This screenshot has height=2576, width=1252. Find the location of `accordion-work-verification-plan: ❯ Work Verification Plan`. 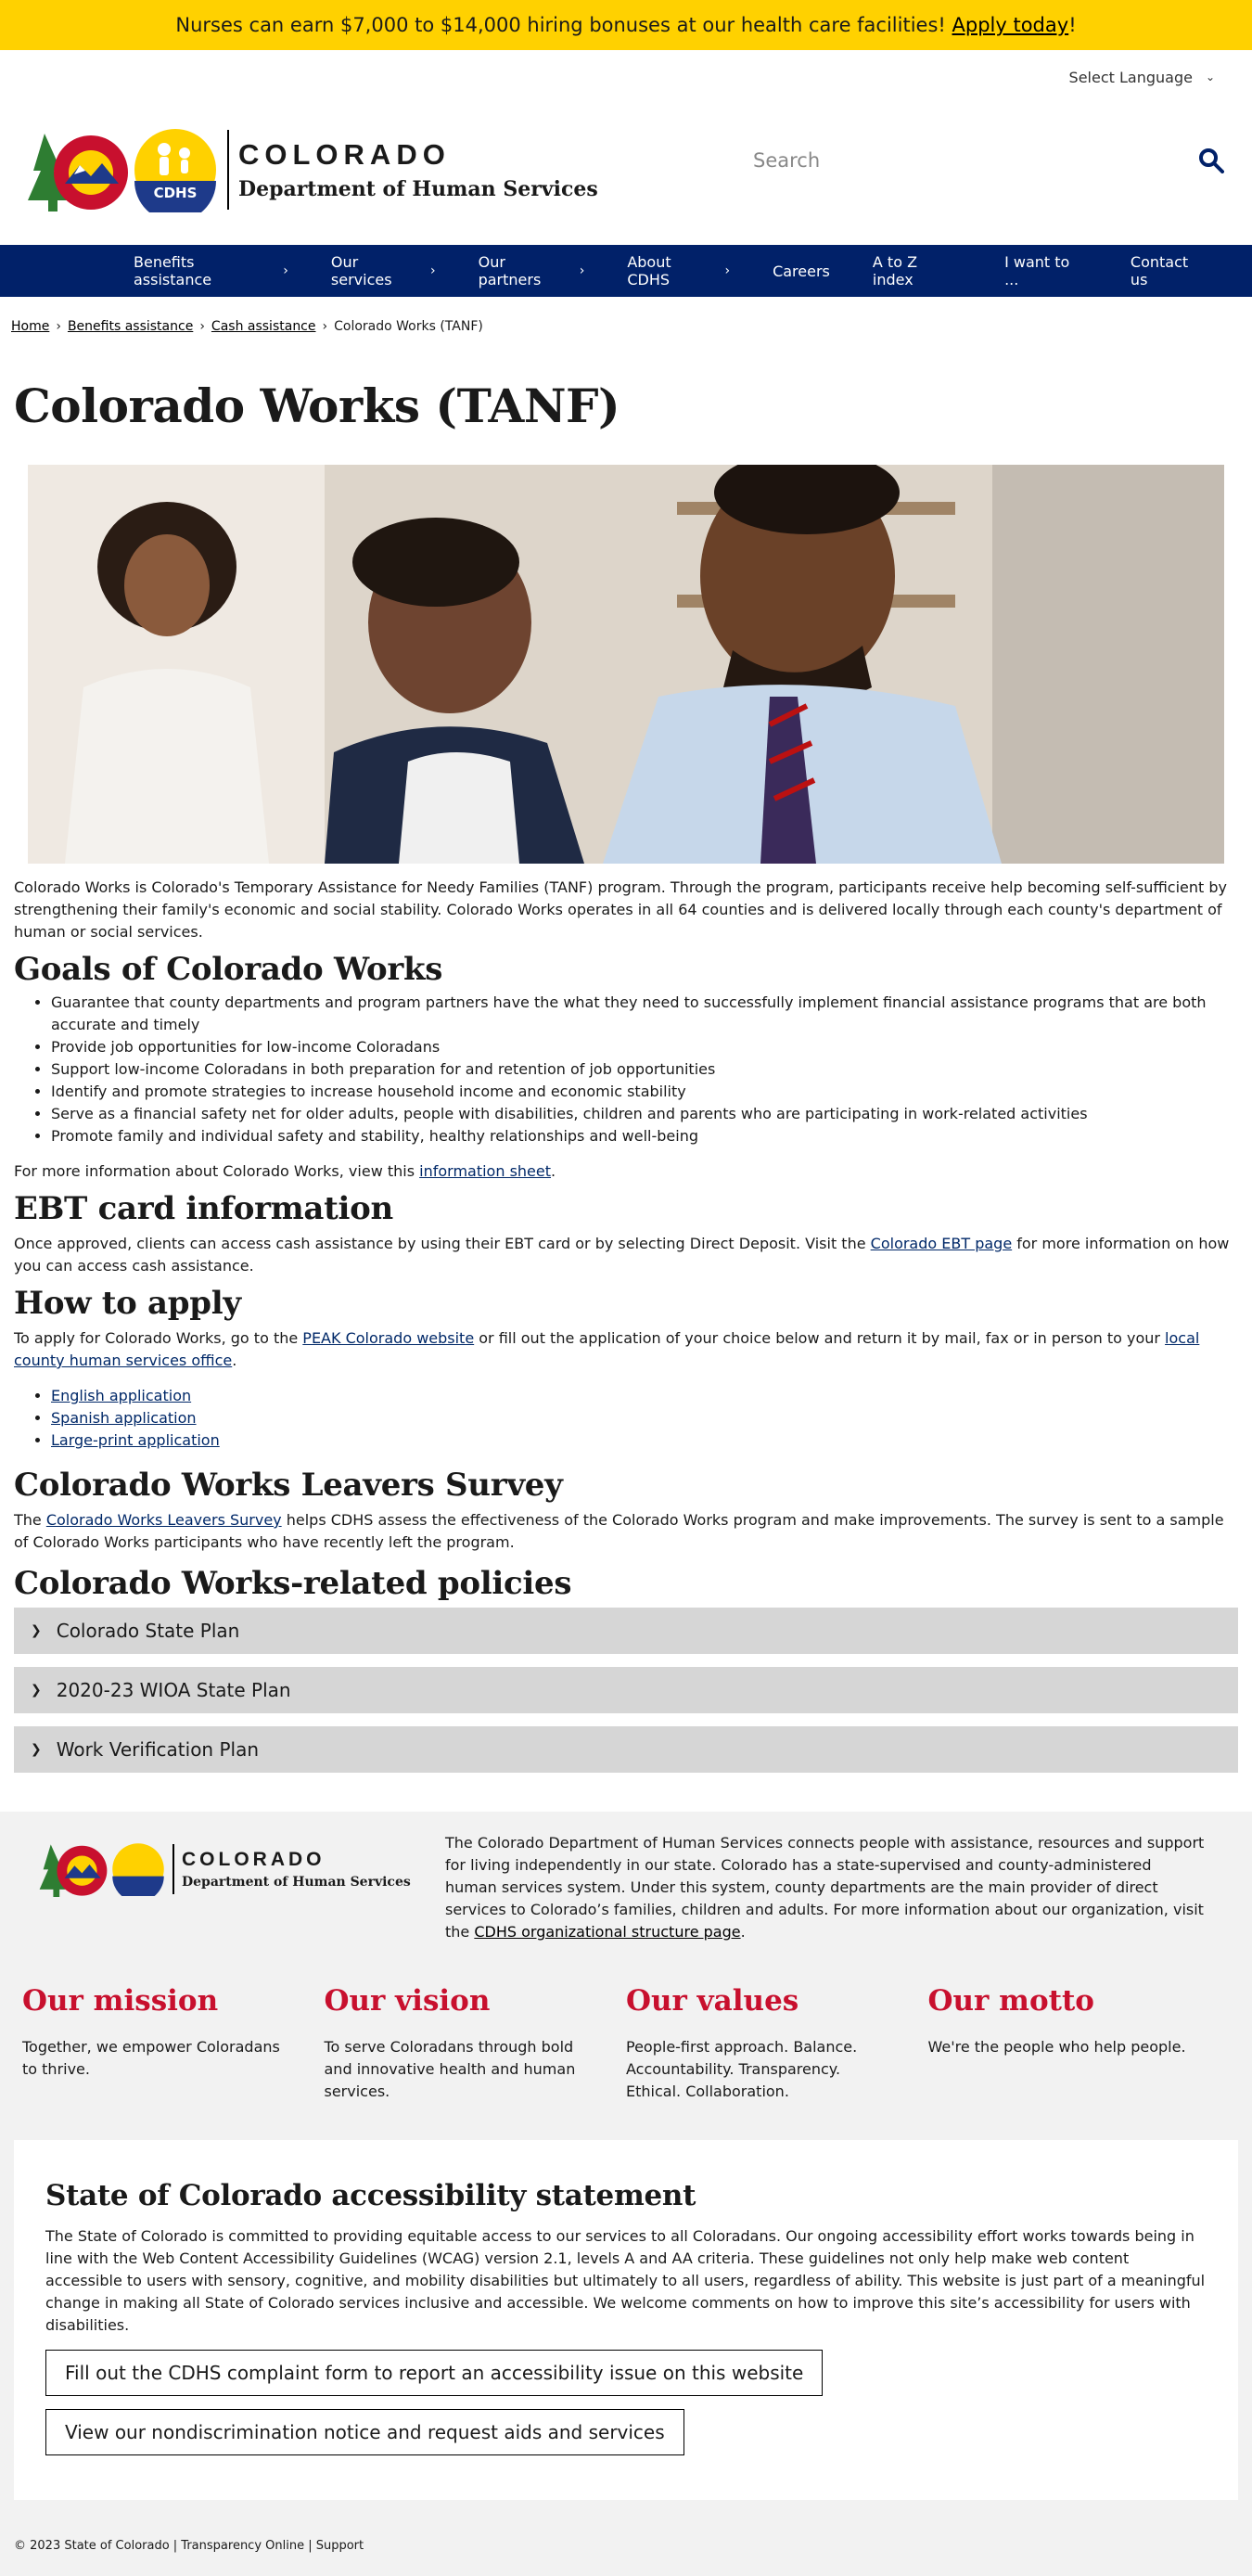

accordion-work-verification-plan: ❯ Work Verification Plan is located at coordinates (626, 1749).